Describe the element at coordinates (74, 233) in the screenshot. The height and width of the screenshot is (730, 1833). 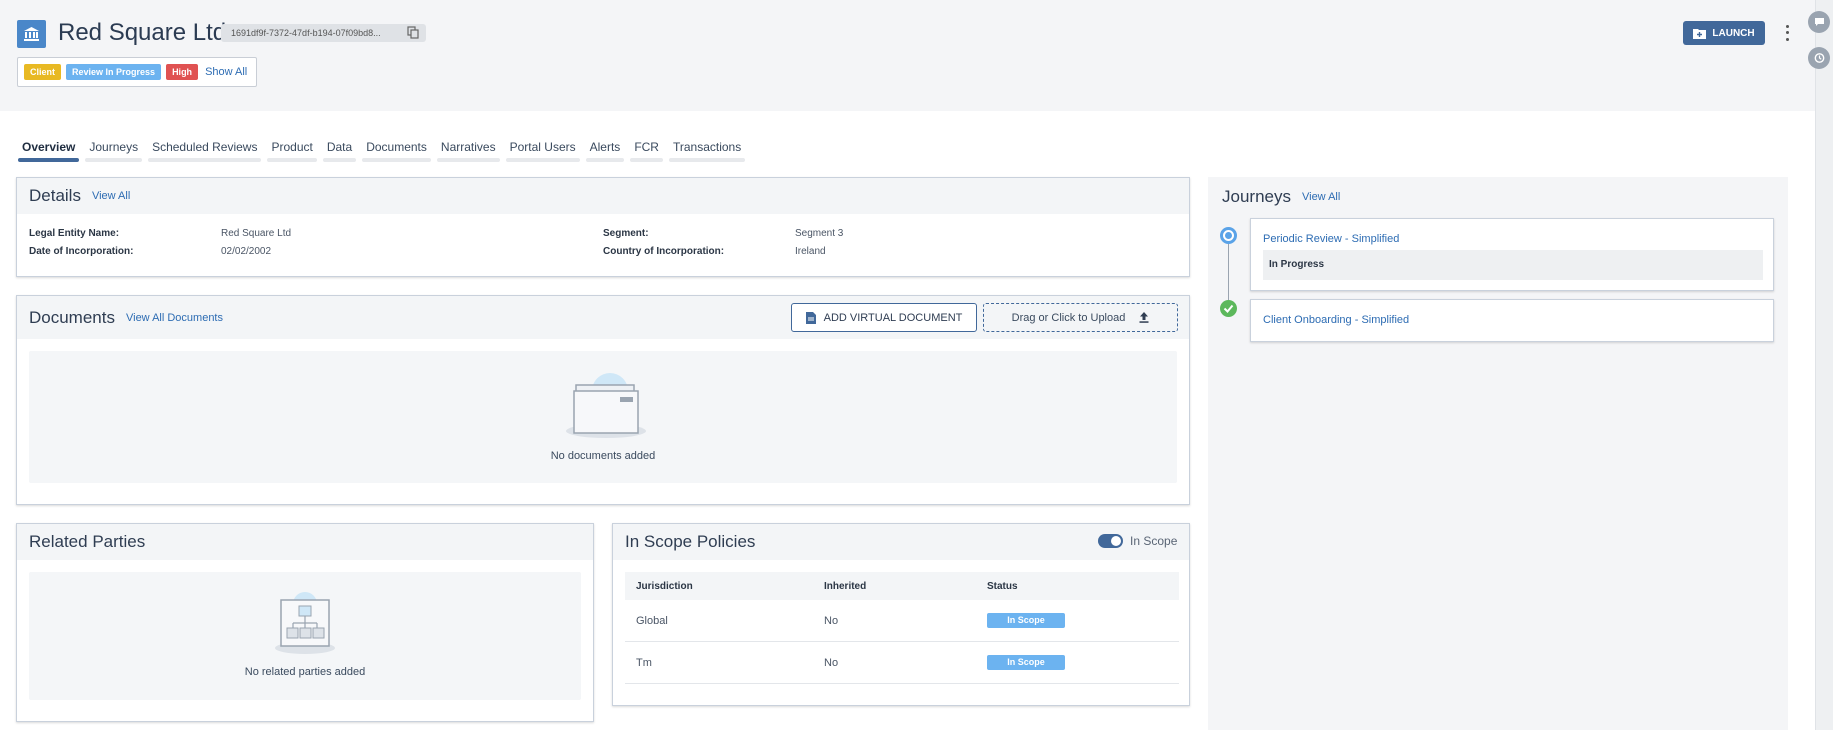
I see `legal-entity-name-label: Legal Entity Name:` at that location.